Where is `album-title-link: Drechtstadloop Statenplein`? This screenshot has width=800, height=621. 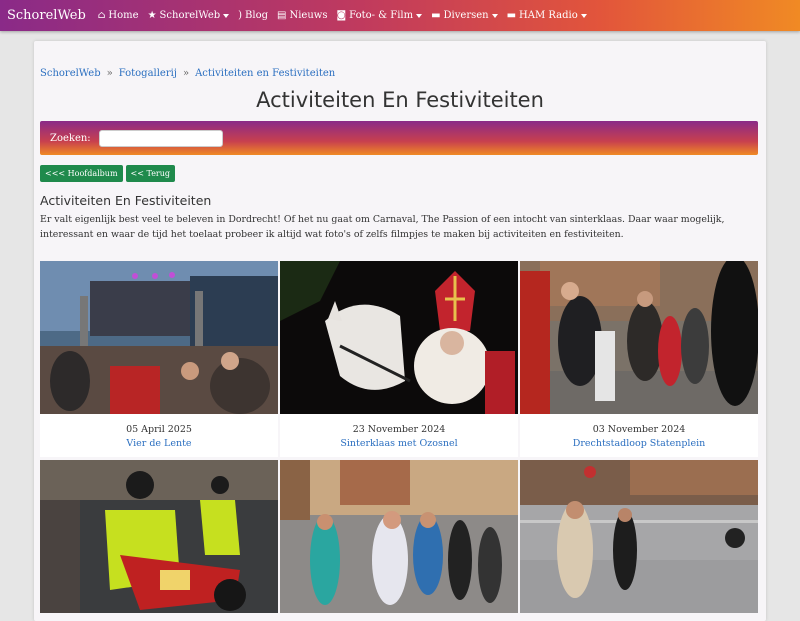 album-title-link: Drechtstadloop Statenplein is located at coordinates (639, 443).